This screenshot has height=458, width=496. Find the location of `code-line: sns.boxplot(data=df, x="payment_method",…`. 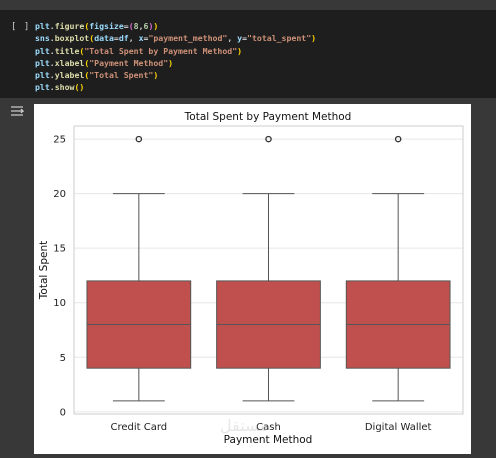

code-line: sns.boxplot(data=df, x="payment_method",… is located at coordinates (175, 38).